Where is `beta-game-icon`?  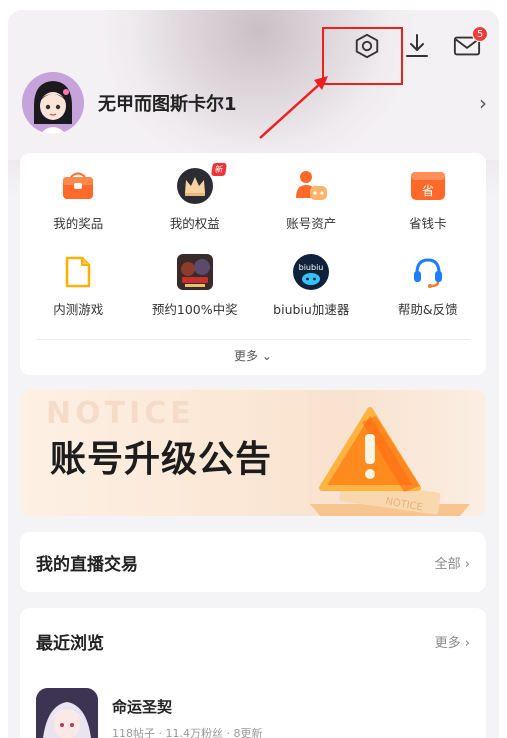
beta-game-icon is located at coordinates (78, 272).